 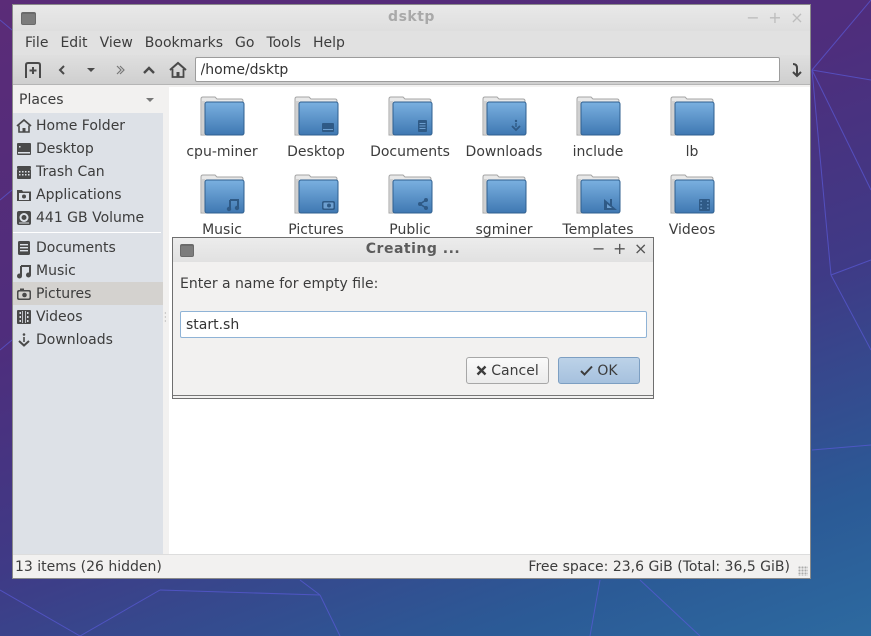 I want to click on toolbar, so click(x=411, y=70).